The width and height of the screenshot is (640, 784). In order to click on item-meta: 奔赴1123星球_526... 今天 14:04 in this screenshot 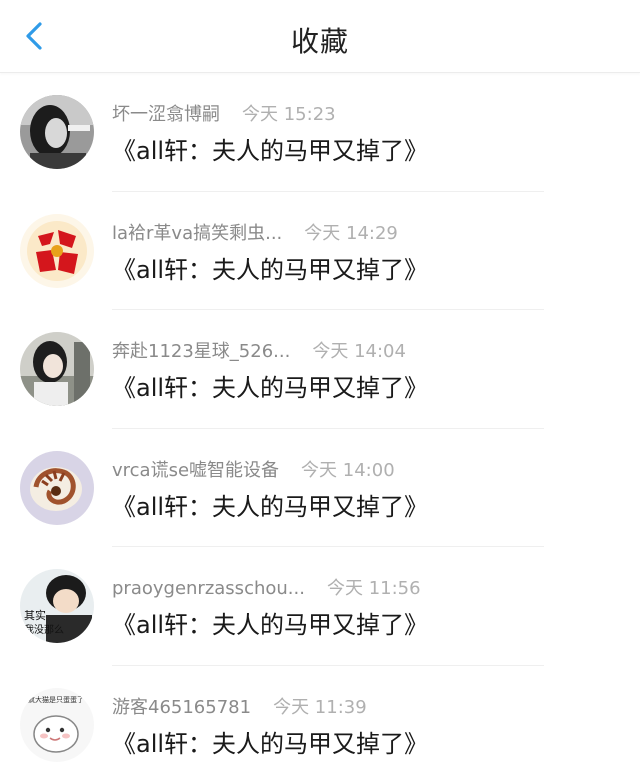, I will do `click(259, 352)`.